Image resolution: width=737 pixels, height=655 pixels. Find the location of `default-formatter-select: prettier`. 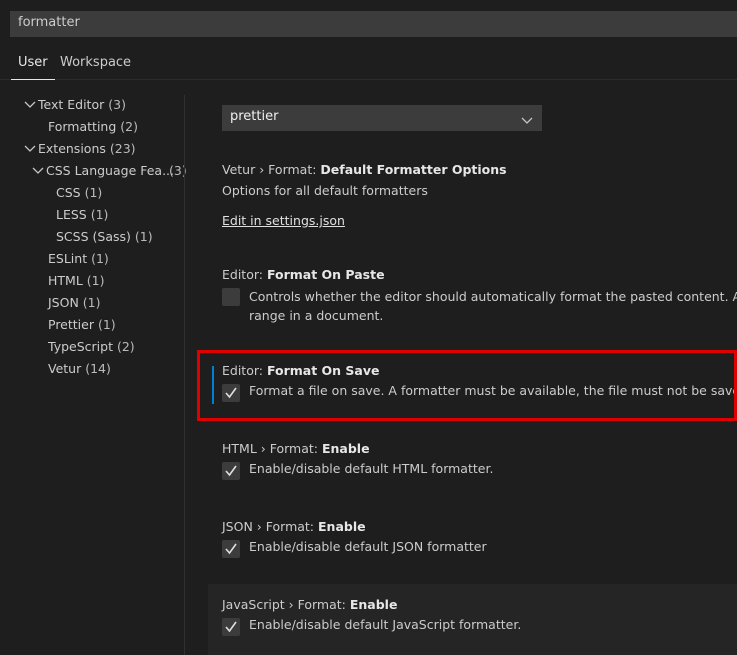

default-formatter-select: prettier is located at coordinates (382, 118).